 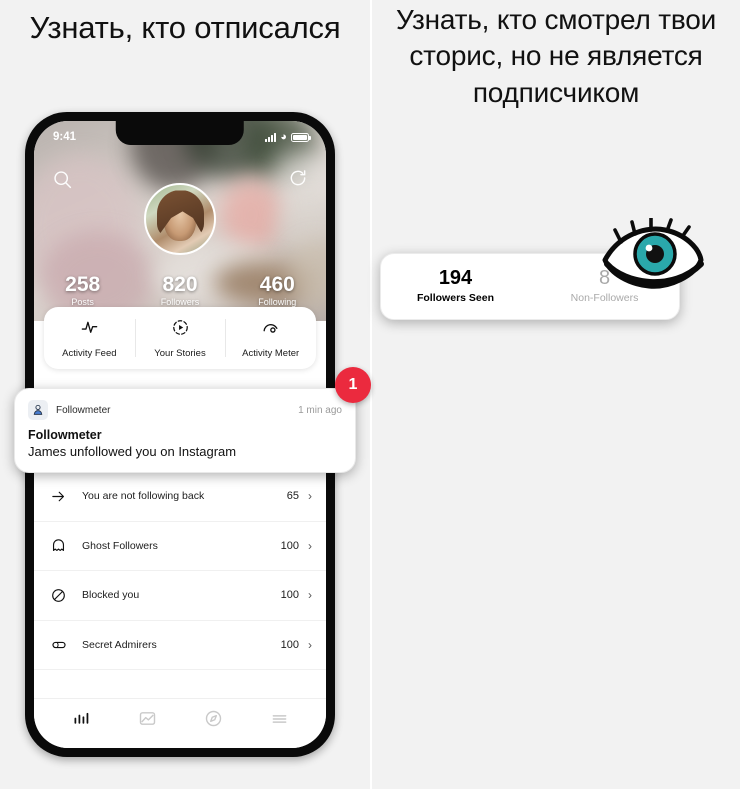 What do you see at coordinates (62, 182) in the screenshot?
I see `search-icon` at bounding box center [62, 182].